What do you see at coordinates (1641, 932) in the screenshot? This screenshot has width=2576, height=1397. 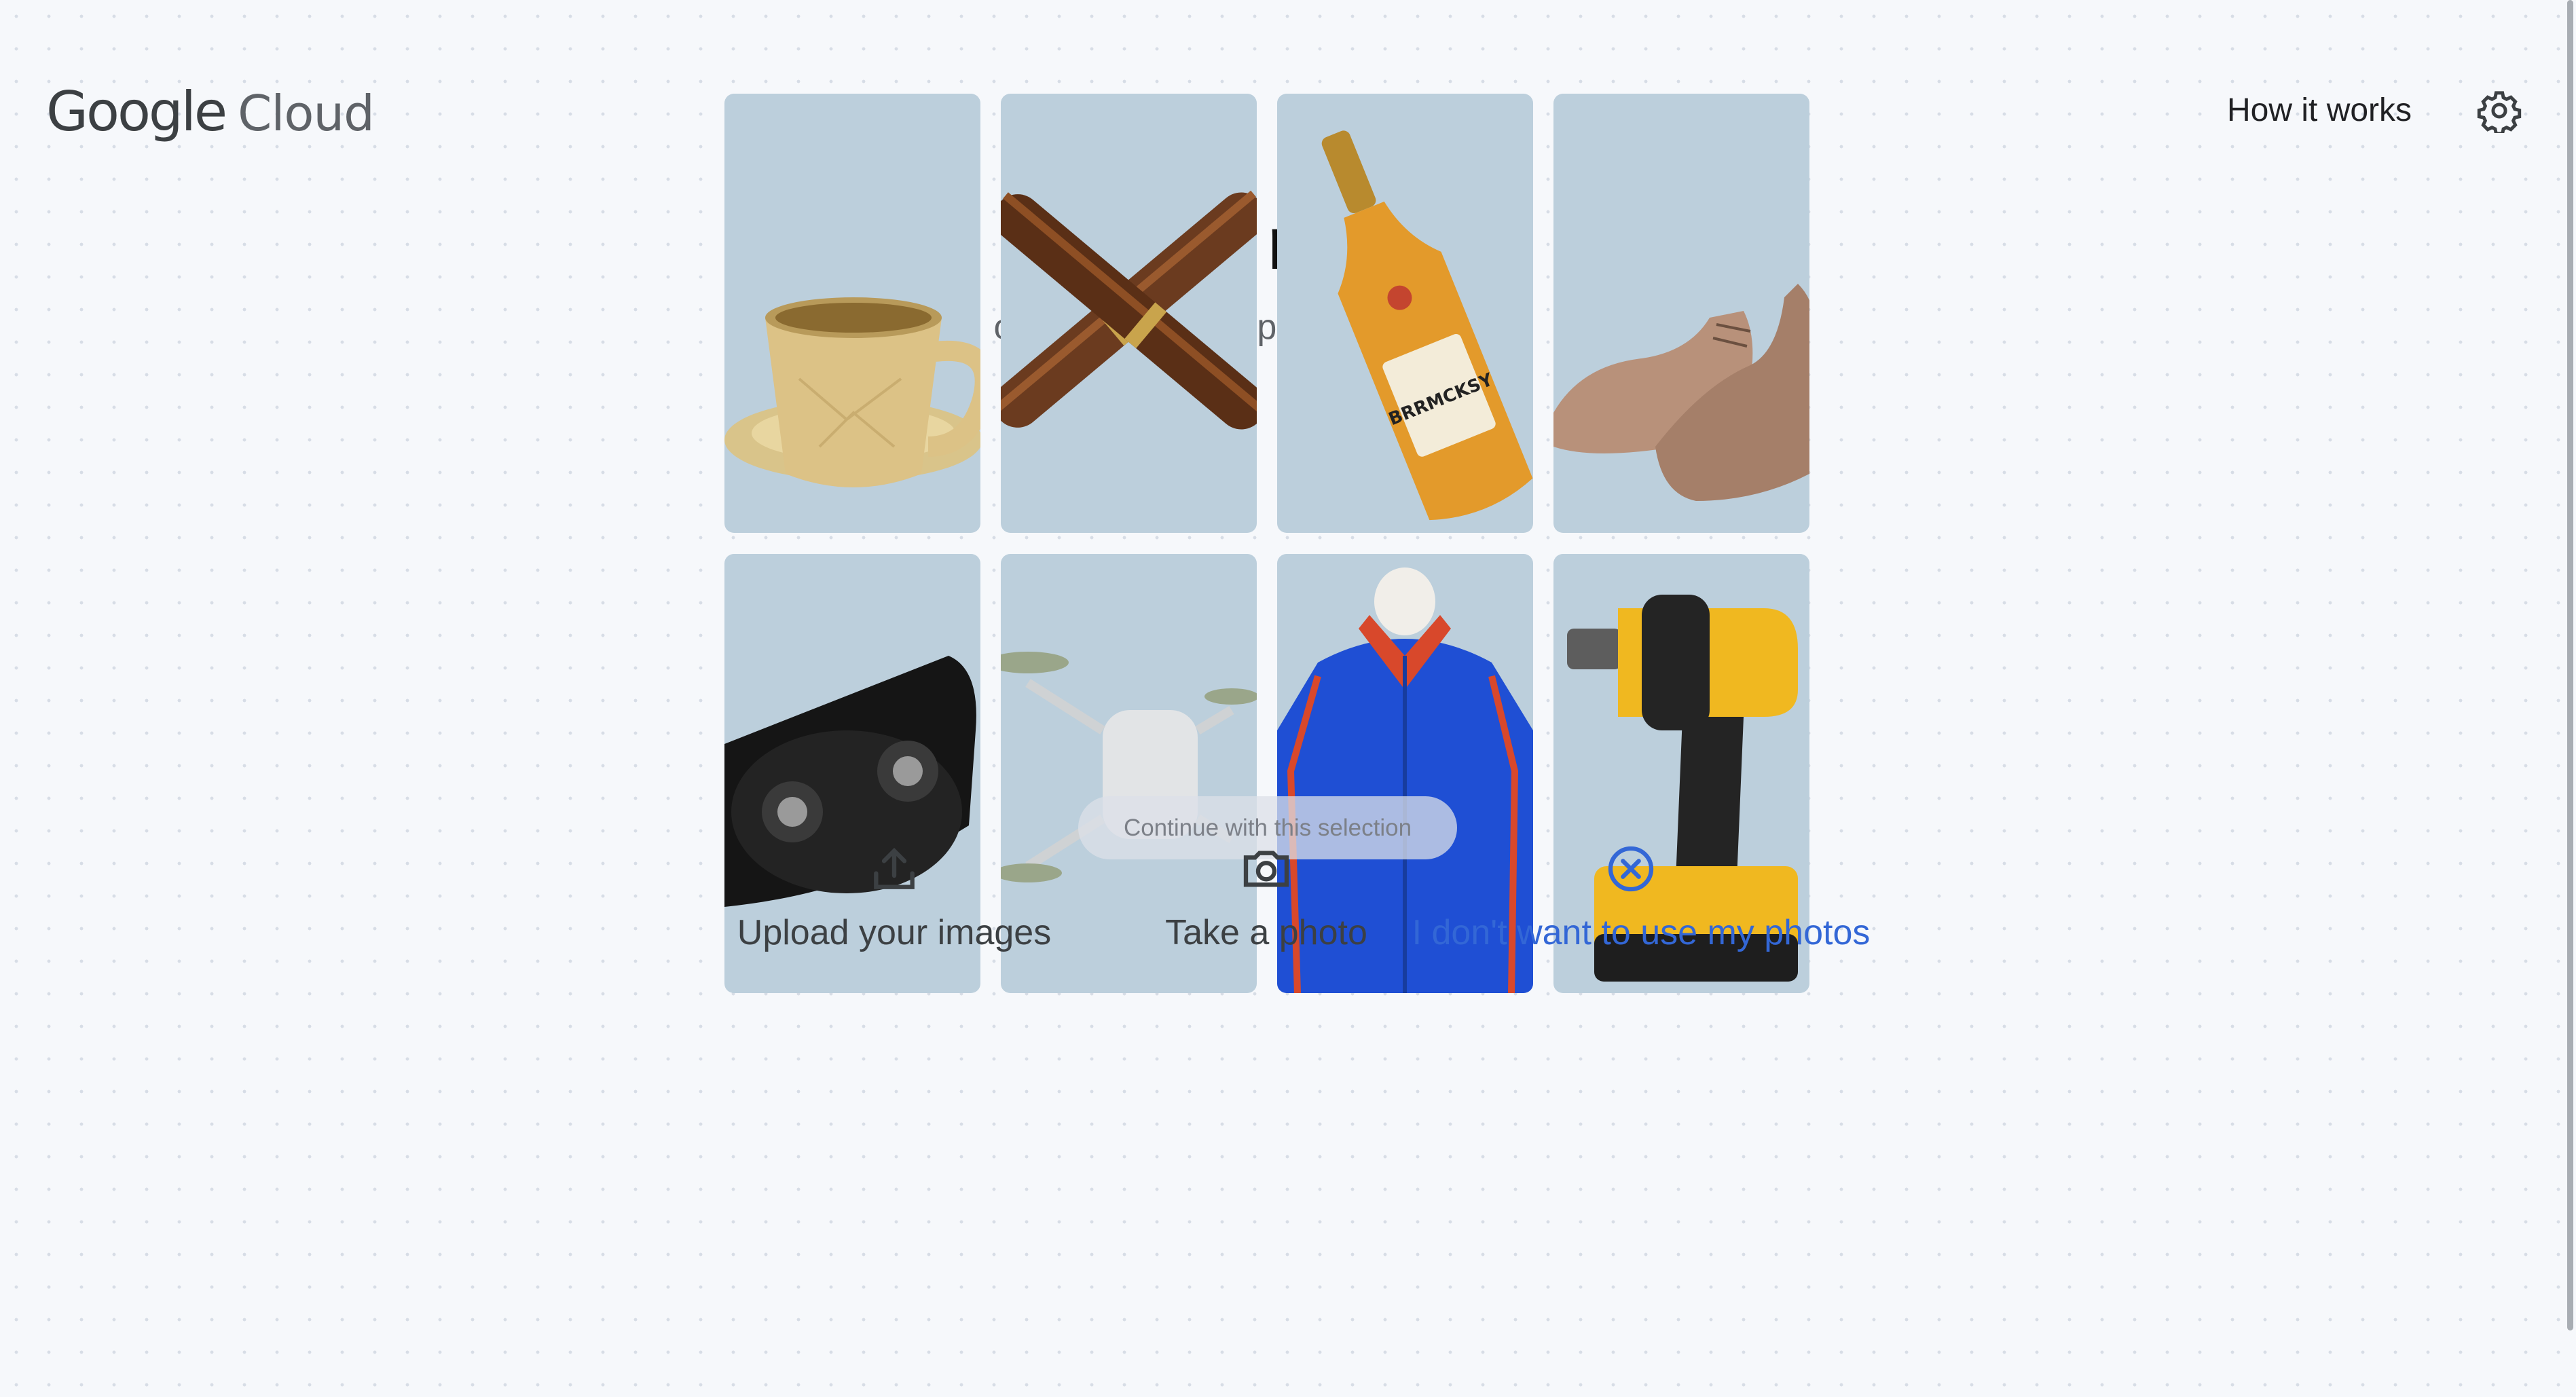 I see `no-photos-label: I don't want to use my photos` at bounding box center [1641, 932].